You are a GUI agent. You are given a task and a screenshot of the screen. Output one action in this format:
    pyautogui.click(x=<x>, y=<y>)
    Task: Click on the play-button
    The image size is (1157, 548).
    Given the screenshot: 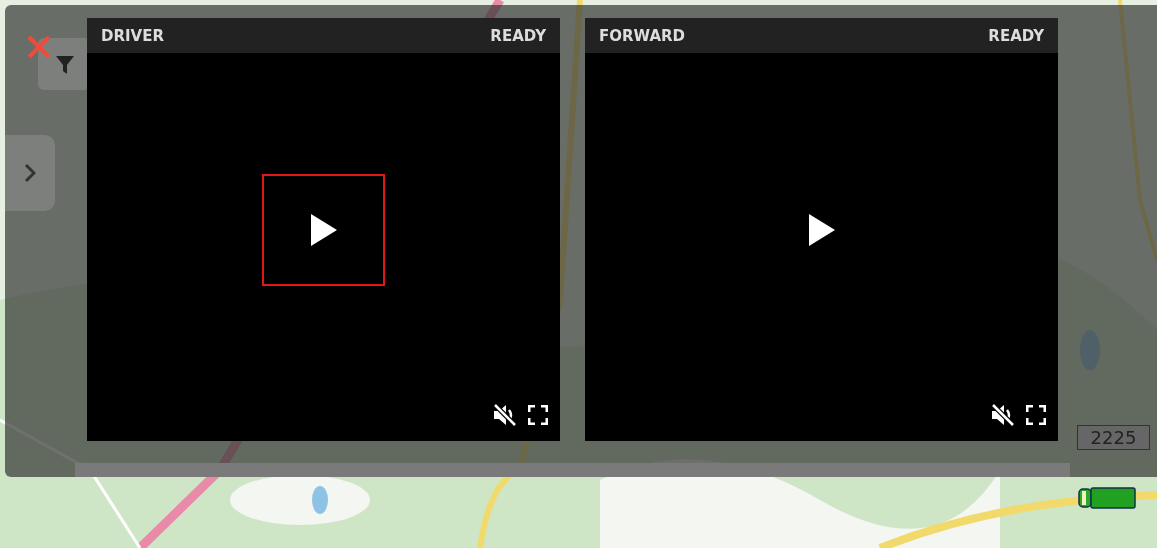 What is the action you would take?
    pyautogui.click(x=323, y=230)
    